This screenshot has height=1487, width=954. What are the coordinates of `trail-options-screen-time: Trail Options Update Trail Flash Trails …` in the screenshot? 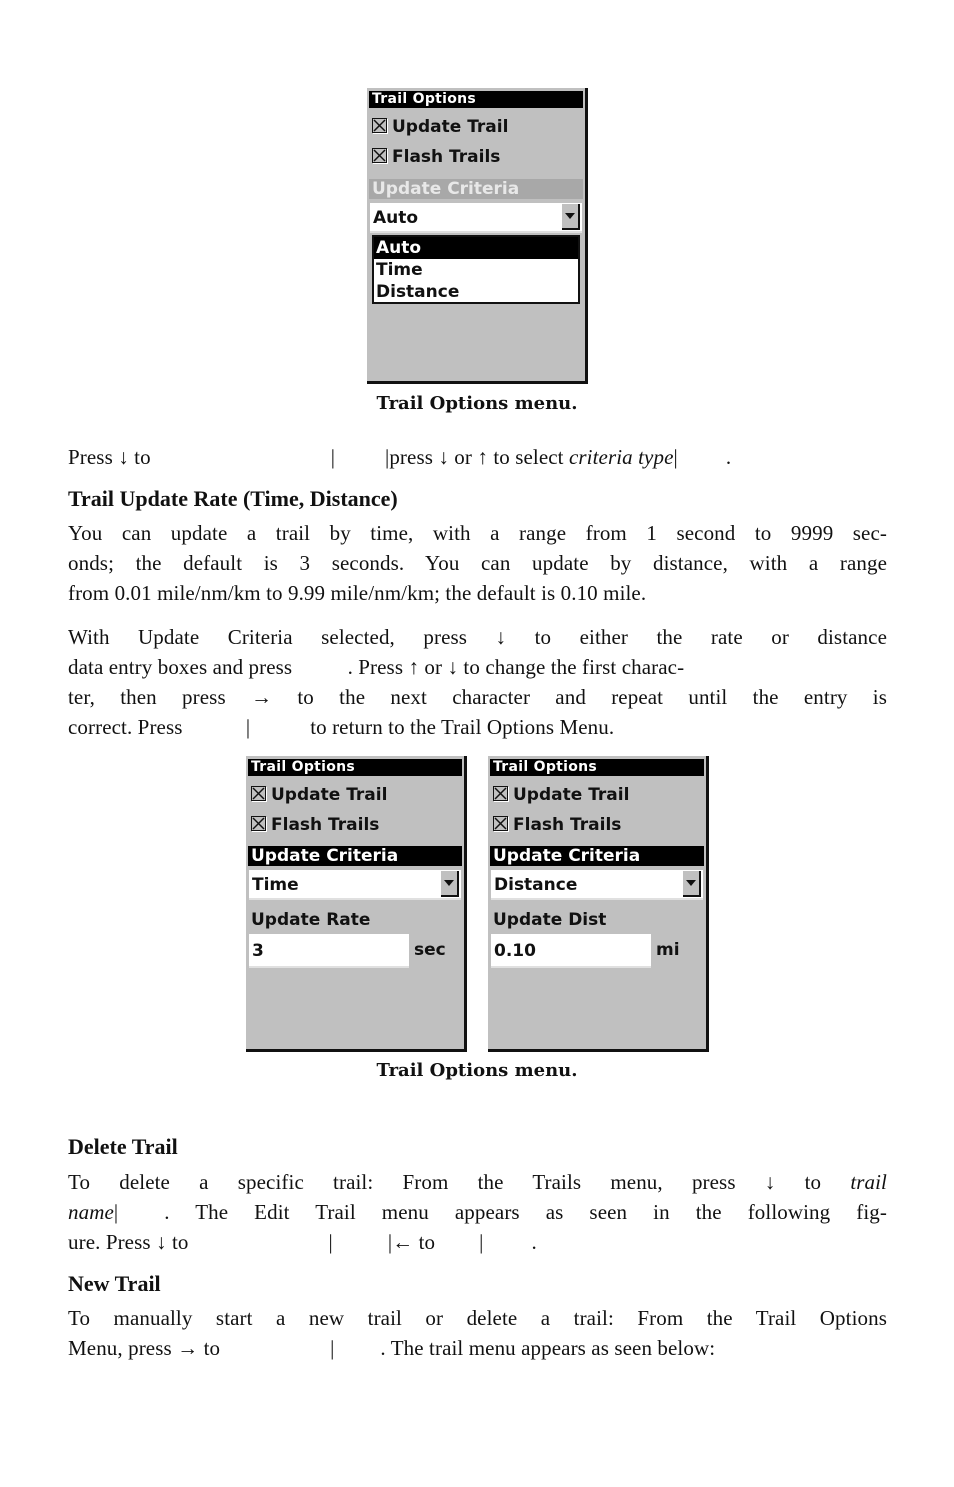 It's located at (356, 904).